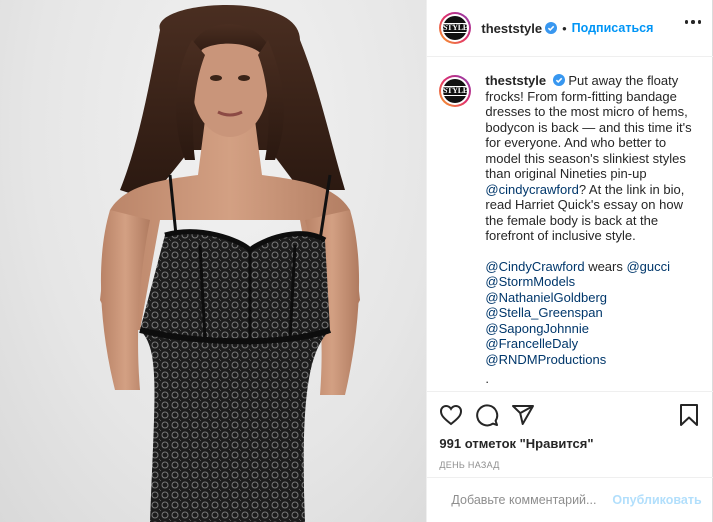 The width and height of the screenshot is (713, 522). Describe the element at coordinates (532, 500) in the screenshot. I see `comment-input` at that location.